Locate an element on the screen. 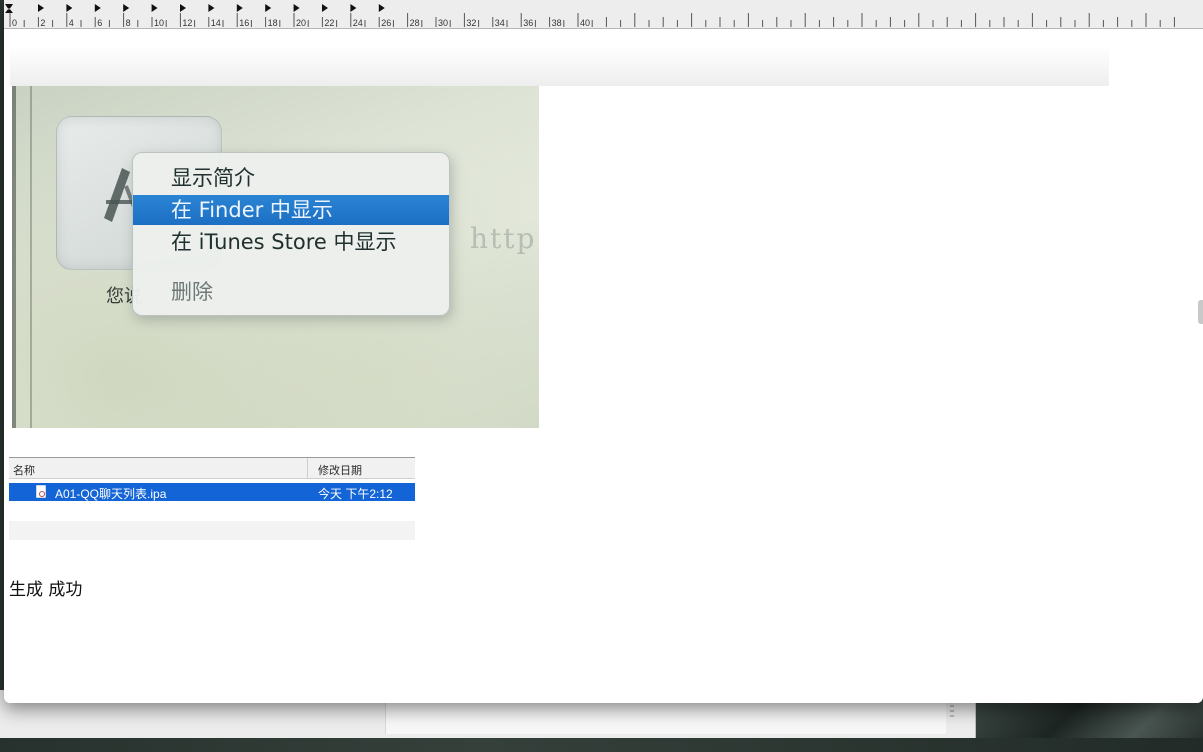 This screenshot has width=1203, height=752. ruler-label: 38 is located at coordinates (557, 23).